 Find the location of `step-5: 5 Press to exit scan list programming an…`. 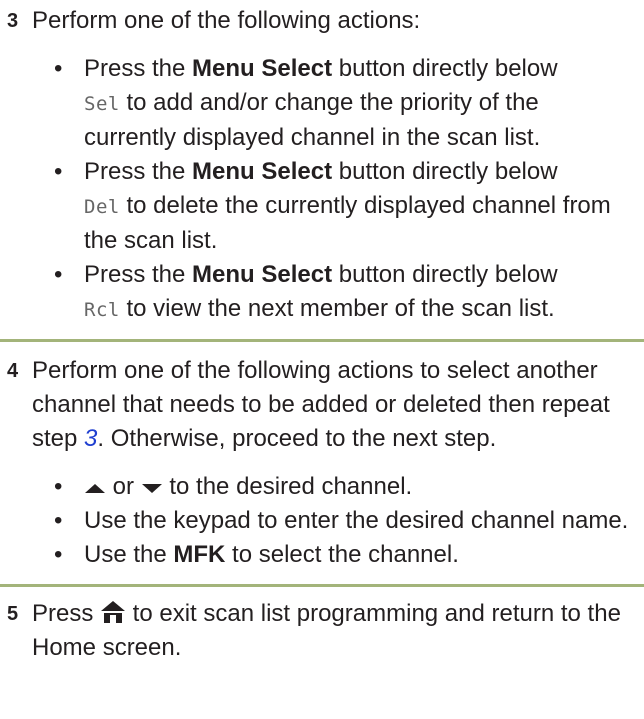

step-5: 5 Press to exit scan list programming an… is located at coordinates (322, 631).